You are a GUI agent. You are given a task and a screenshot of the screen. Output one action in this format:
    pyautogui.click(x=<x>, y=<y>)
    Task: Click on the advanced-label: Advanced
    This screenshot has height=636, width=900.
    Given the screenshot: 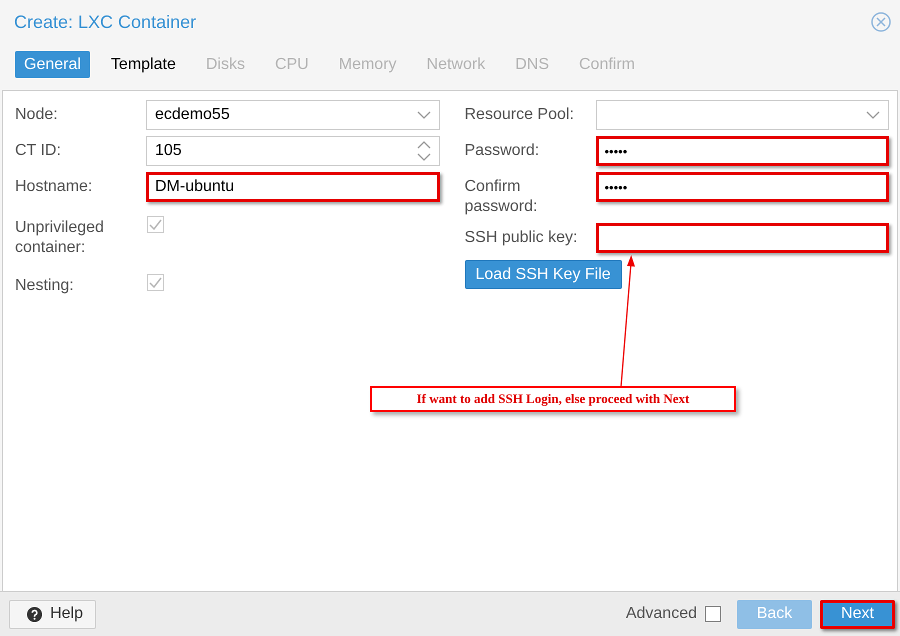 What is the action you would take?
    pyautogui.click(x=661, y=614)
    